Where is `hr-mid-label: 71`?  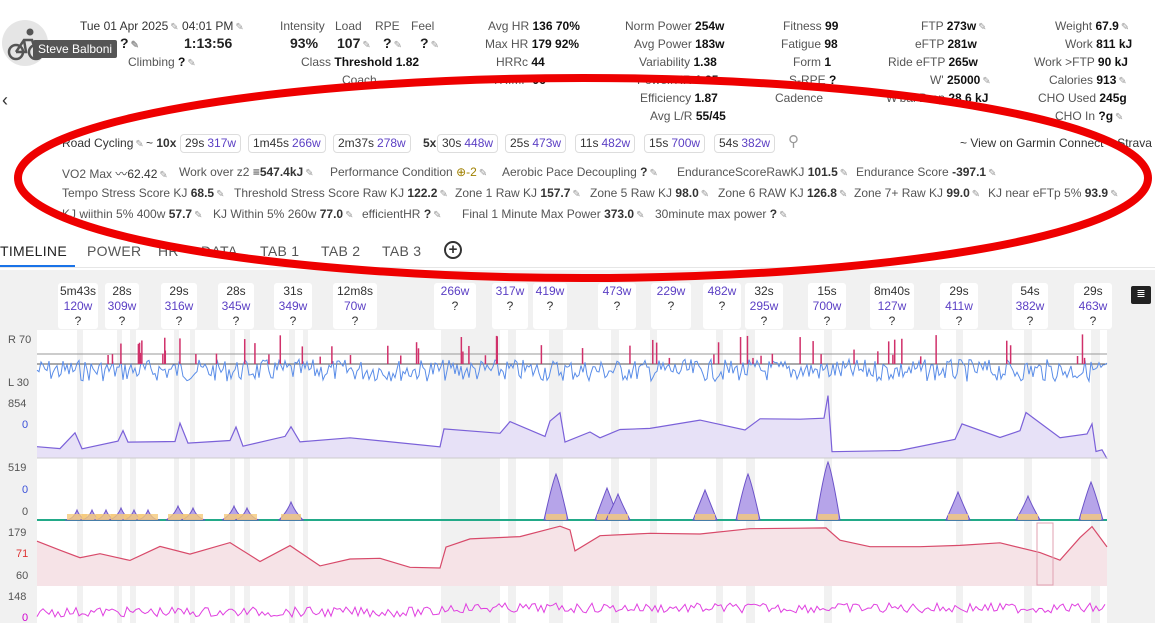 hr-mid-label: 71 is located at coordinates (22, 554).